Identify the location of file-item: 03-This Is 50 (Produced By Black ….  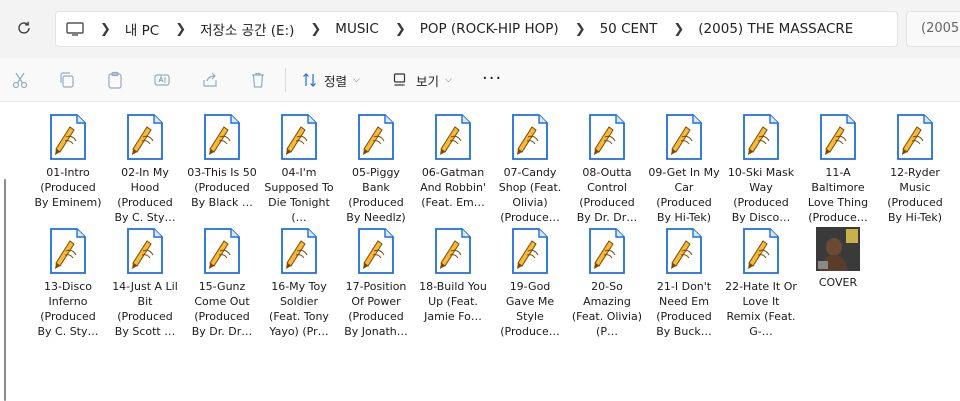
(222, 161).